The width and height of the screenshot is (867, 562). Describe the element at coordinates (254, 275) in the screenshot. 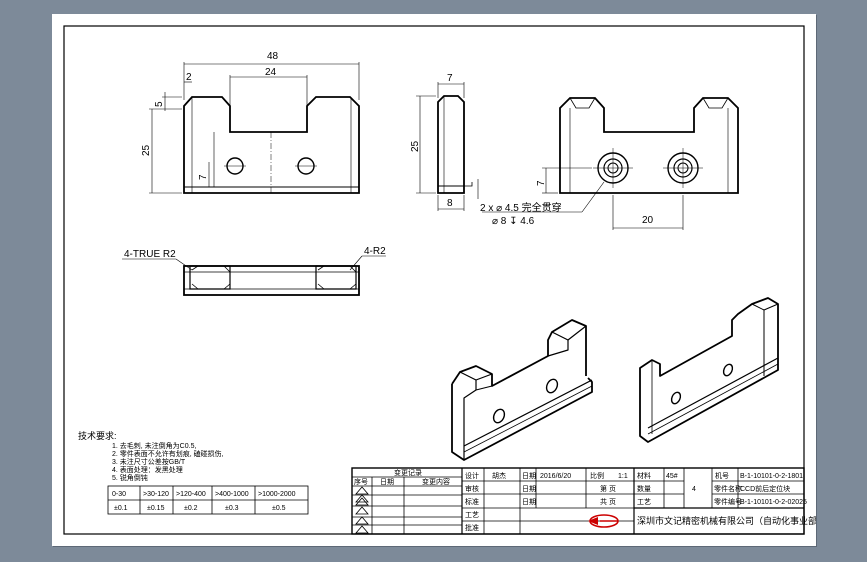

I see `top-view` at that location.